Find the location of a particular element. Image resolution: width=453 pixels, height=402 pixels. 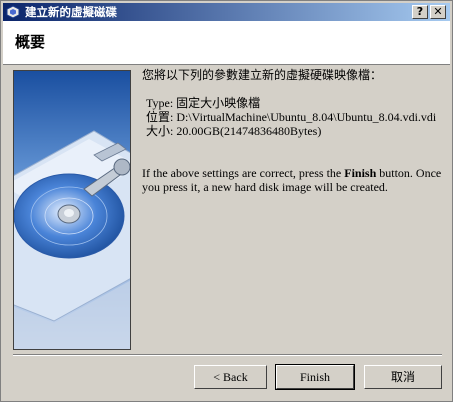

cancel-button: 取消 is located at coordinates (403, 377).